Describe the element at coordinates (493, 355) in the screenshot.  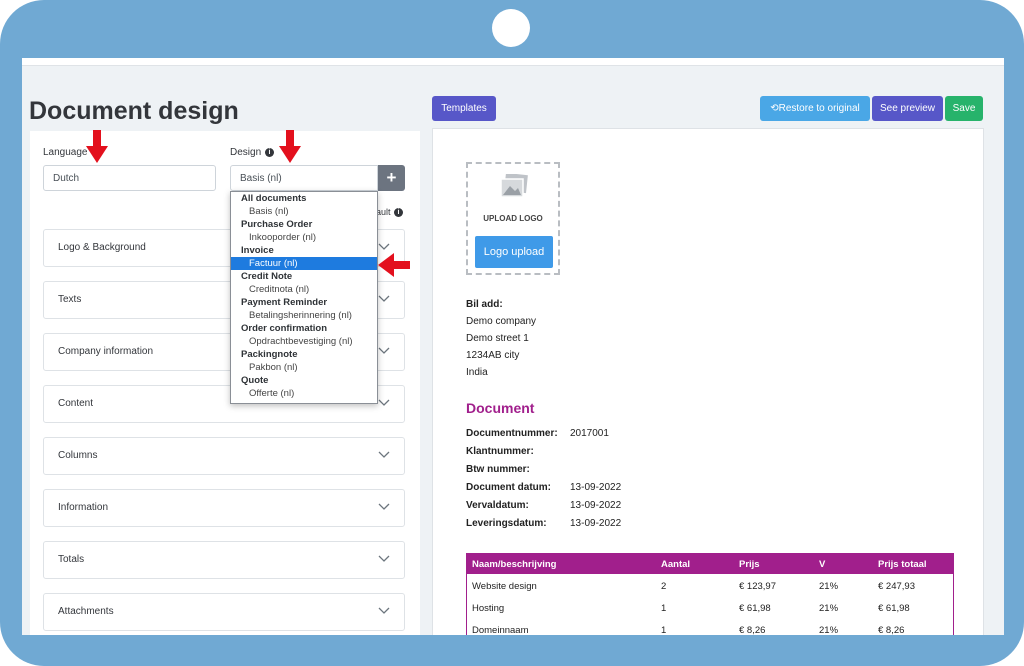
I see `address-line: 1234AB city` at that location.